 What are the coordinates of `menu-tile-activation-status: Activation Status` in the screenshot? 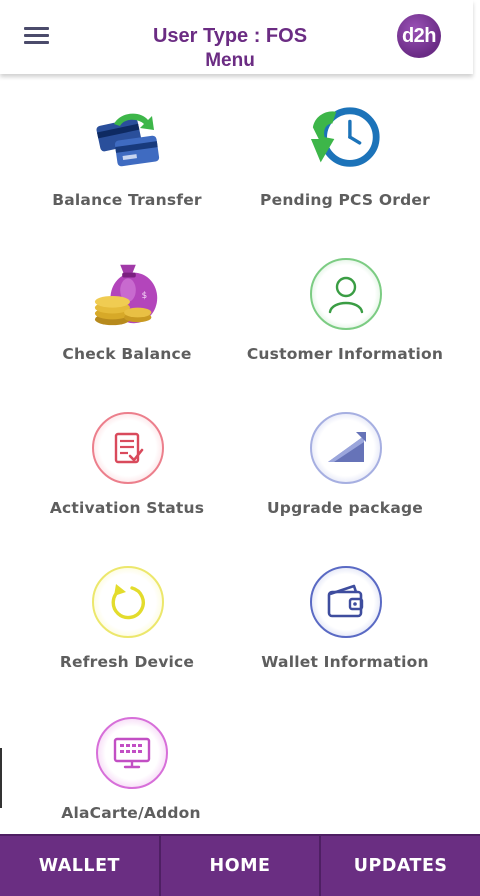 It's located at (127, 486).